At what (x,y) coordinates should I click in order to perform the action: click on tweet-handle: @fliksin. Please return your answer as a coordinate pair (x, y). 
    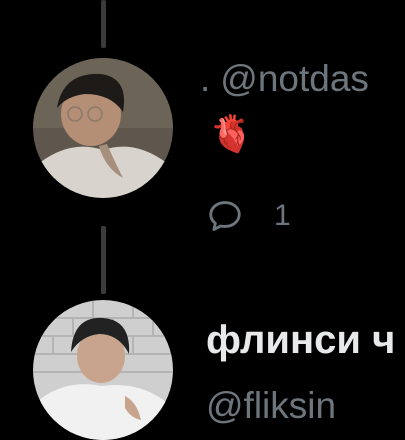
    Looking at the image, I should click on (271, 406).